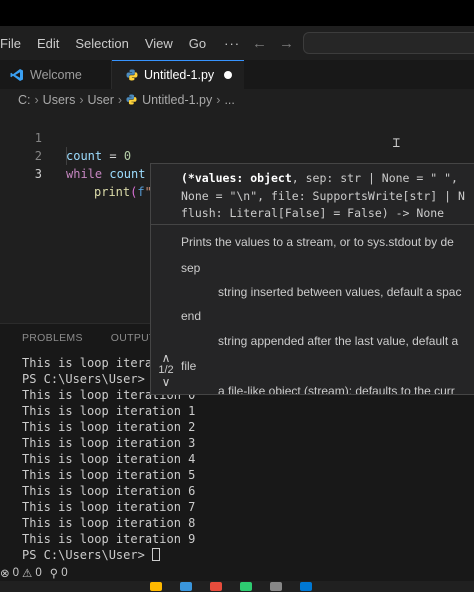 The image size is (474, 592). I want to click on tab-output: OUTPUT, so click(133, 338).